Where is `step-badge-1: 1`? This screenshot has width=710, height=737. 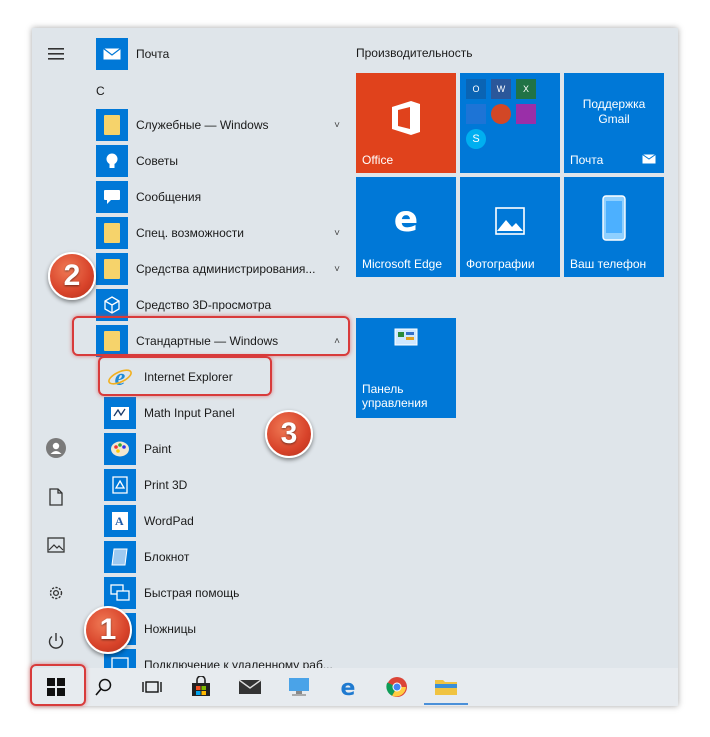 step-badge-1: 1 is located at coordinates (108, 630).